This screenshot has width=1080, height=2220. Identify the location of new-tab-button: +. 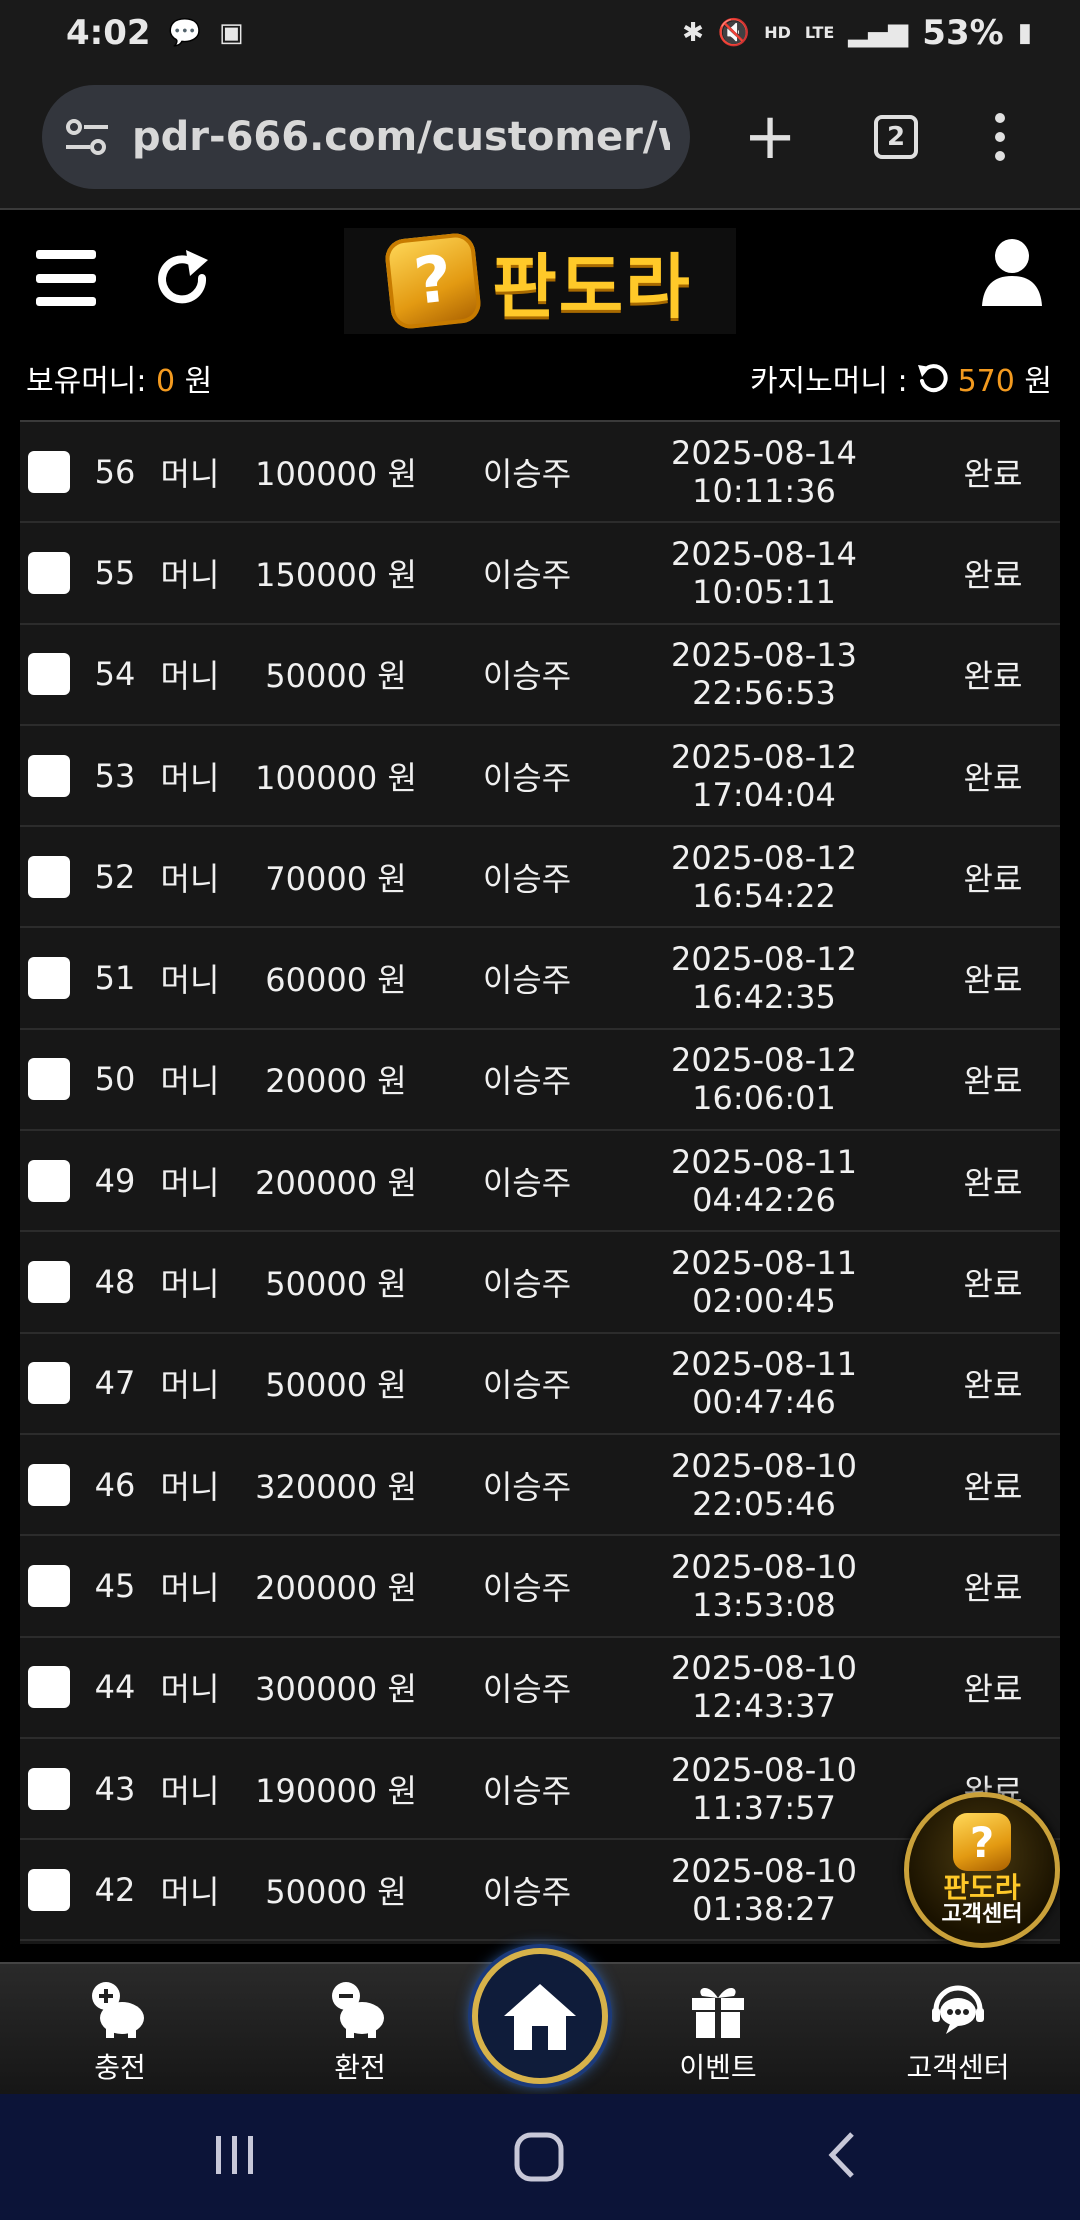
(770, 137).